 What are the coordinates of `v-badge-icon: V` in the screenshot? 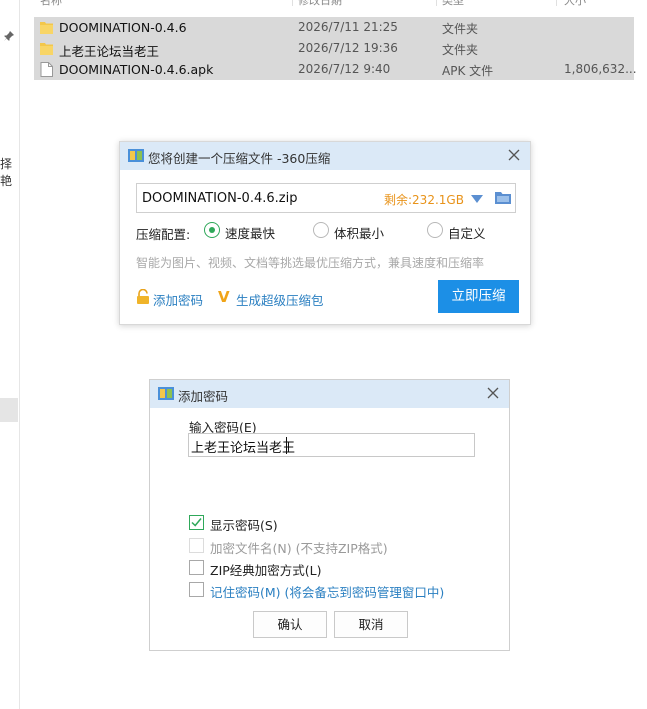 It's located at (224, 297).